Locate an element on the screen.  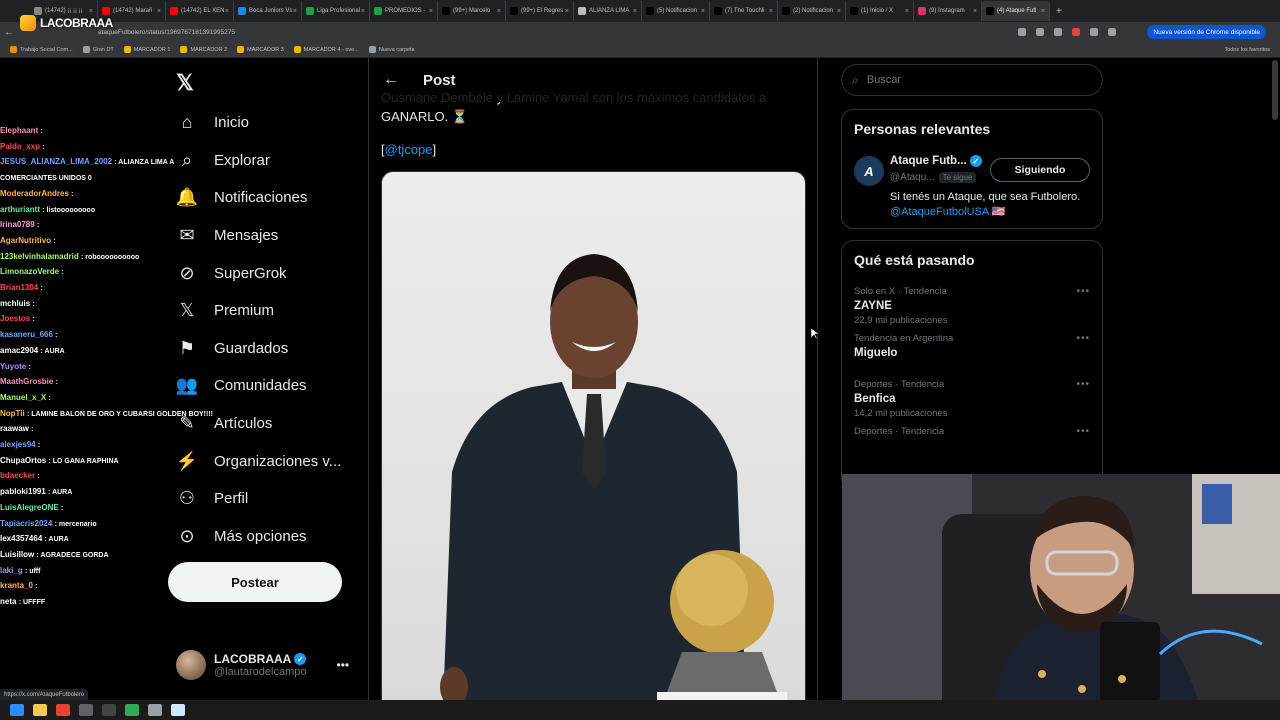
chat-username: raawaw is located at coordinates (14, 428).